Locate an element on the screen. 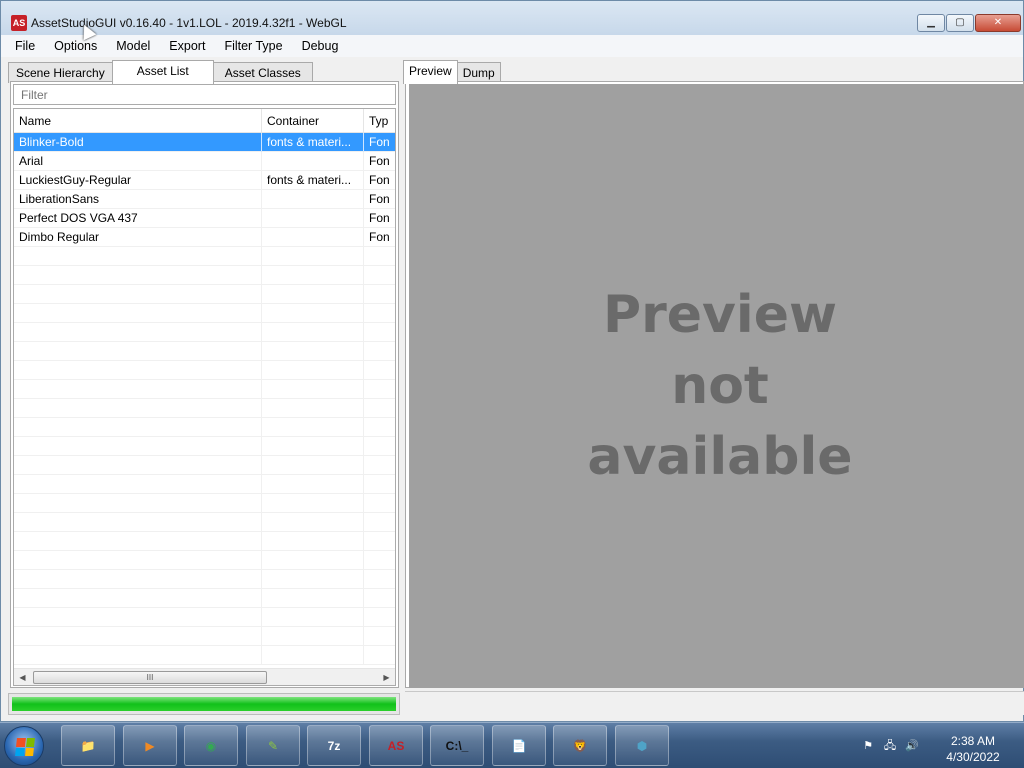 The height and width of the screenshot is (768, 1024). clock-date: 4/30/2022 is located at coordinates (973, 757).